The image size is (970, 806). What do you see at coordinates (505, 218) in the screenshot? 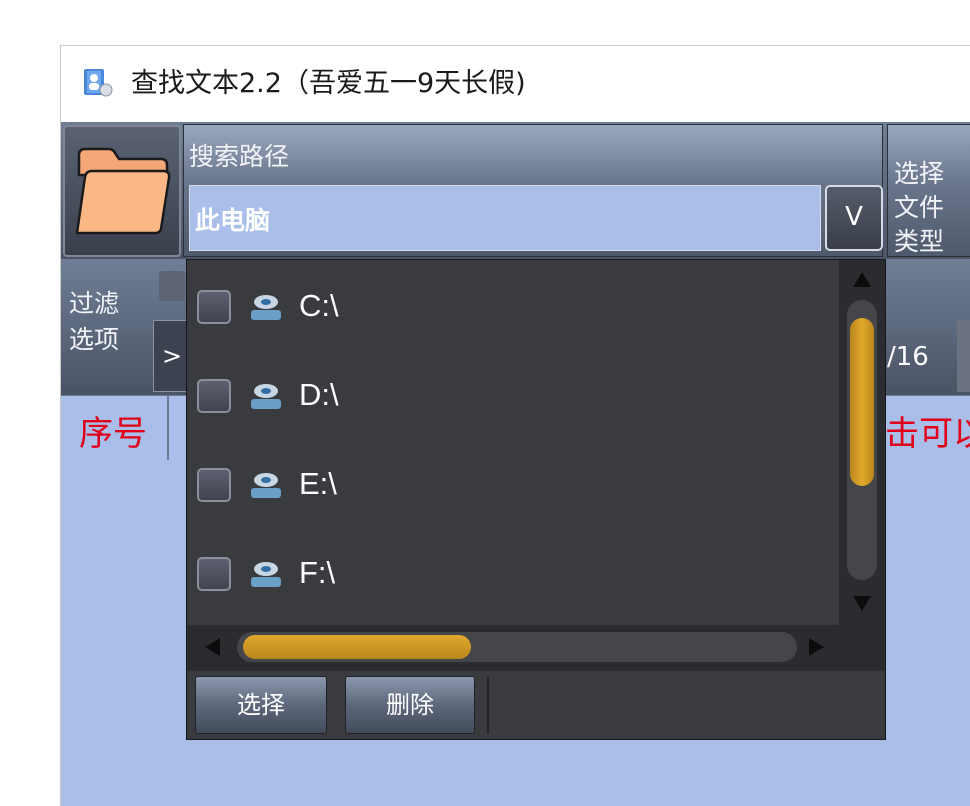
I see `search-path-field: 此电脑` at bounding box center [505, 218].